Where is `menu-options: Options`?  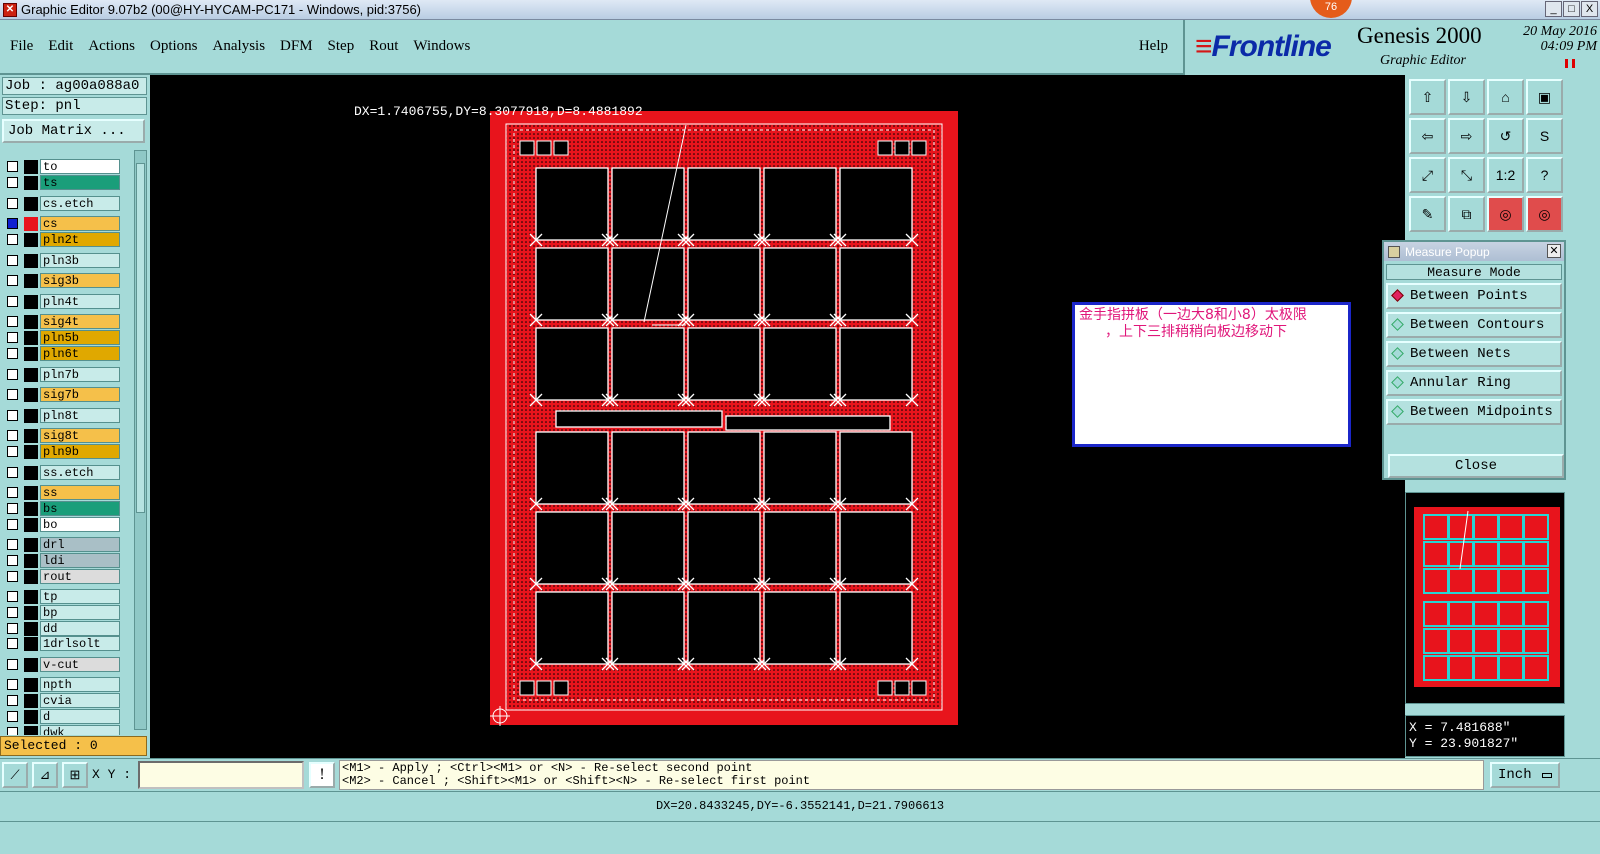 menu-options: Options is located at coordinates (174, 46).